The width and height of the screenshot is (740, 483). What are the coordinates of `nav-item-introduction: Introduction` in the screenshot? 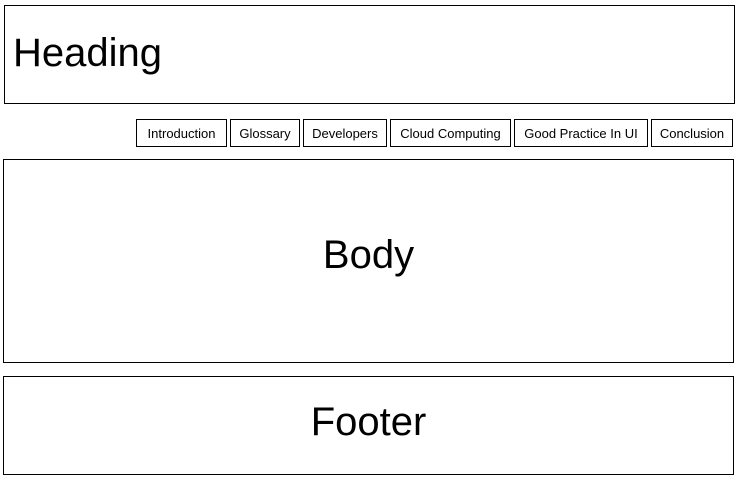 It's located at (181, 133).